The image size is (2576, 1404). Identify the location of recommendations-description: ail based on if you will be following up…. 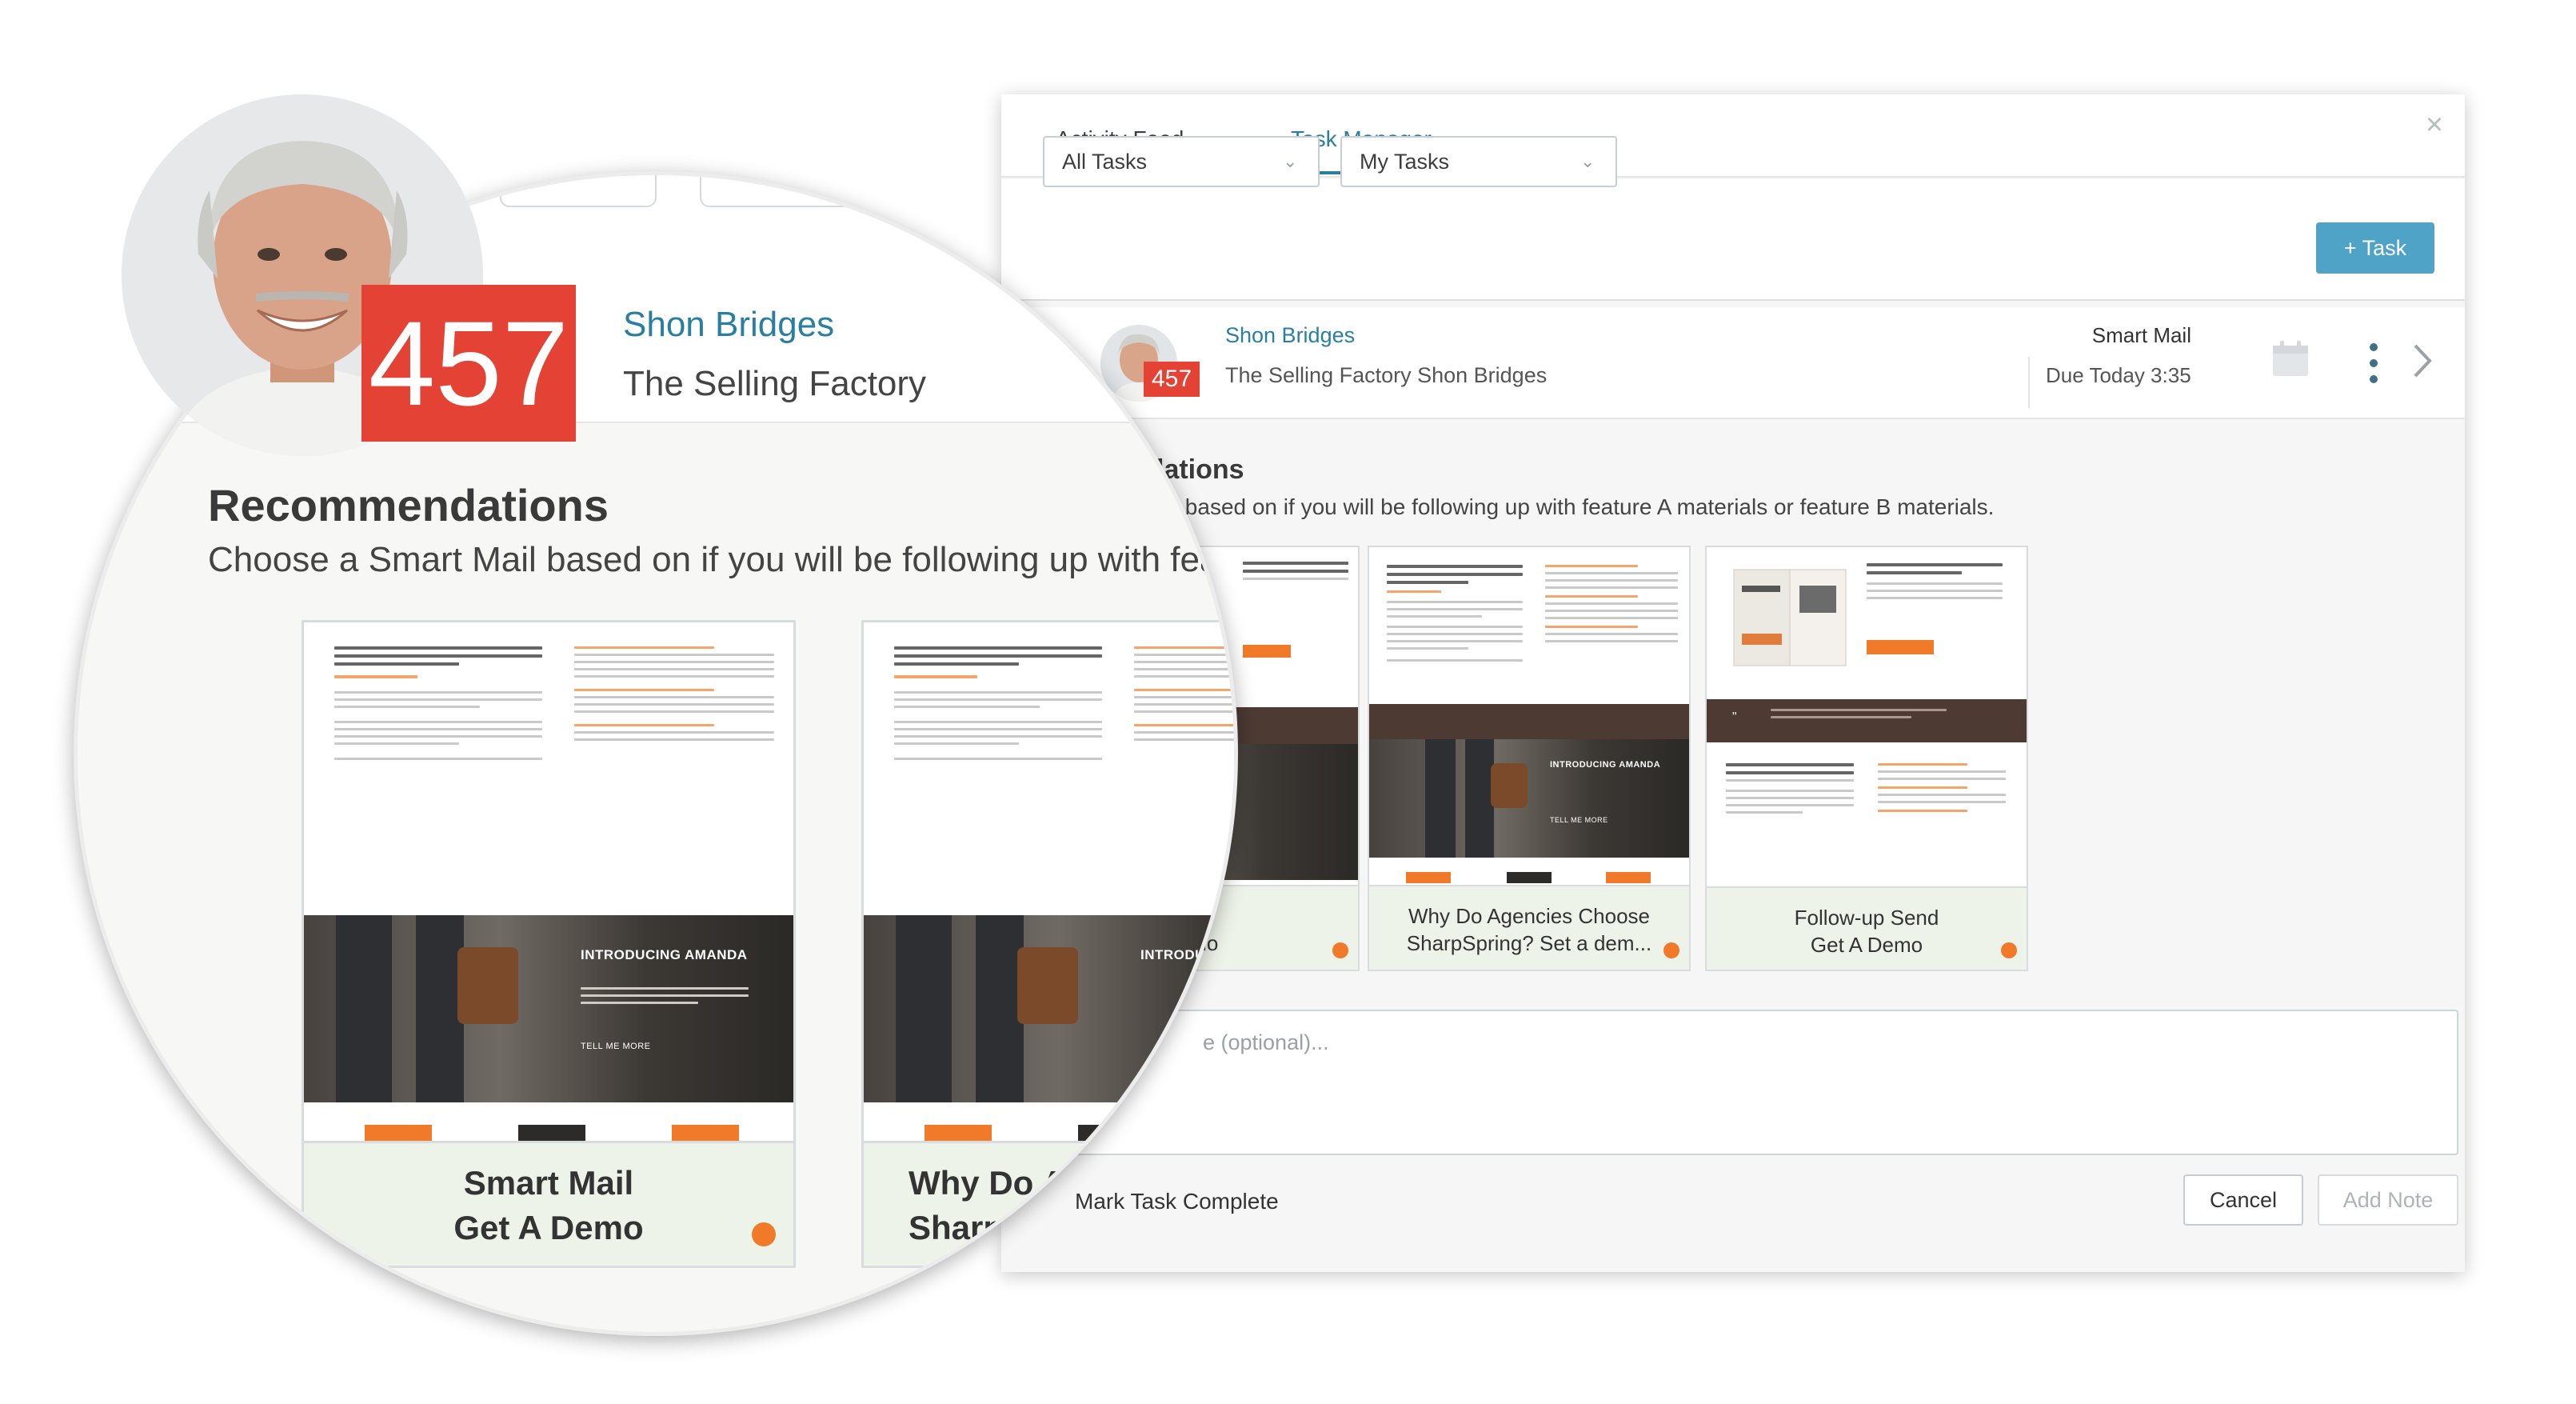
(1576, 506).